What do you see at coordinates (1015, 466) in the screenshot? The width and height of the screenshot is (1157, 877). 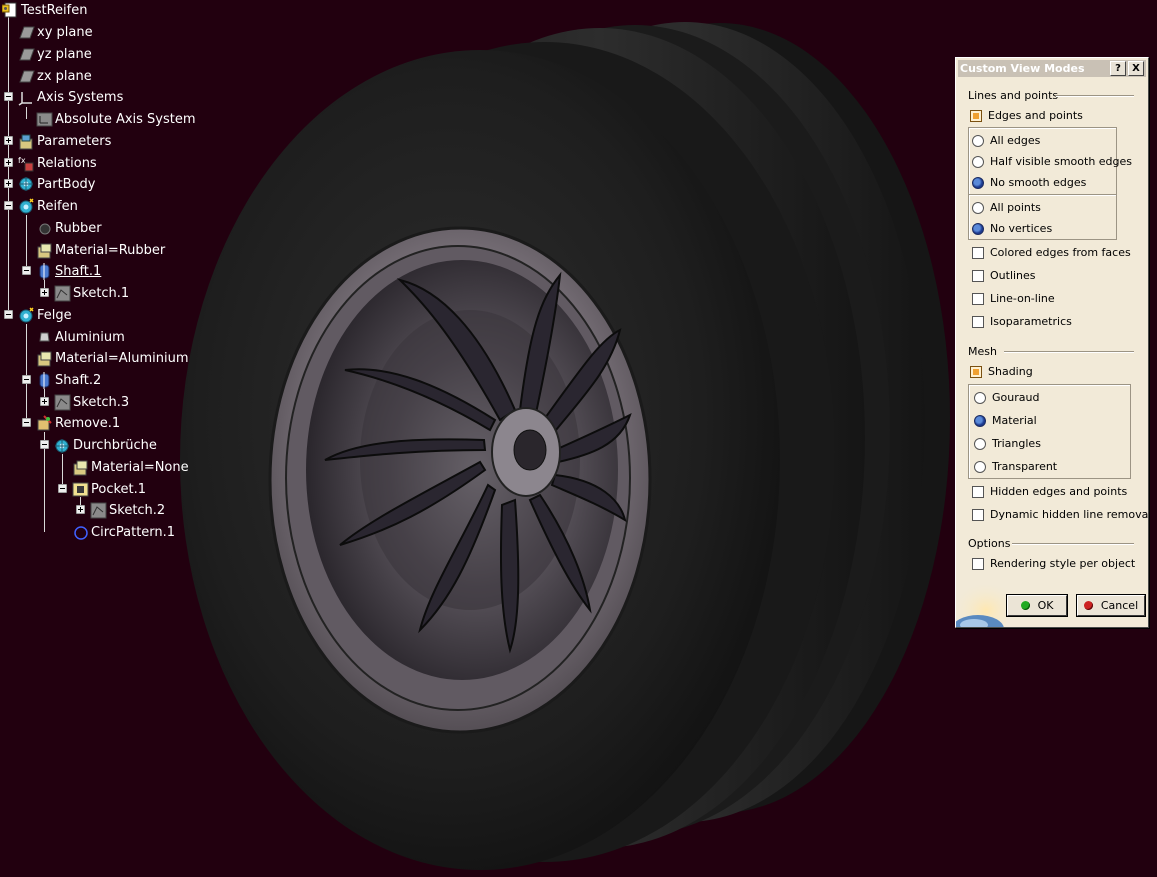 I see `radio-transparent: Transparent` at bounding box center [1015, 466].